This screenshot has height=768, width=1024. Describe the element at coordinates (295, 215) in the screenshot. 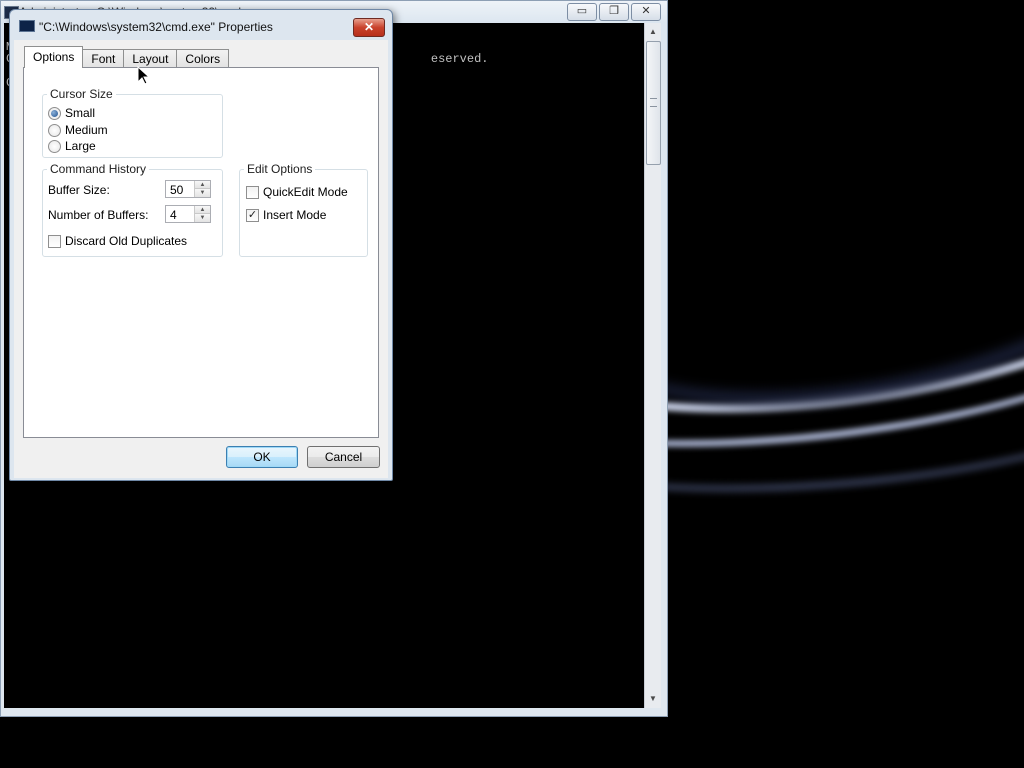

I see `checkbox-label: Insert Mode` at that location.